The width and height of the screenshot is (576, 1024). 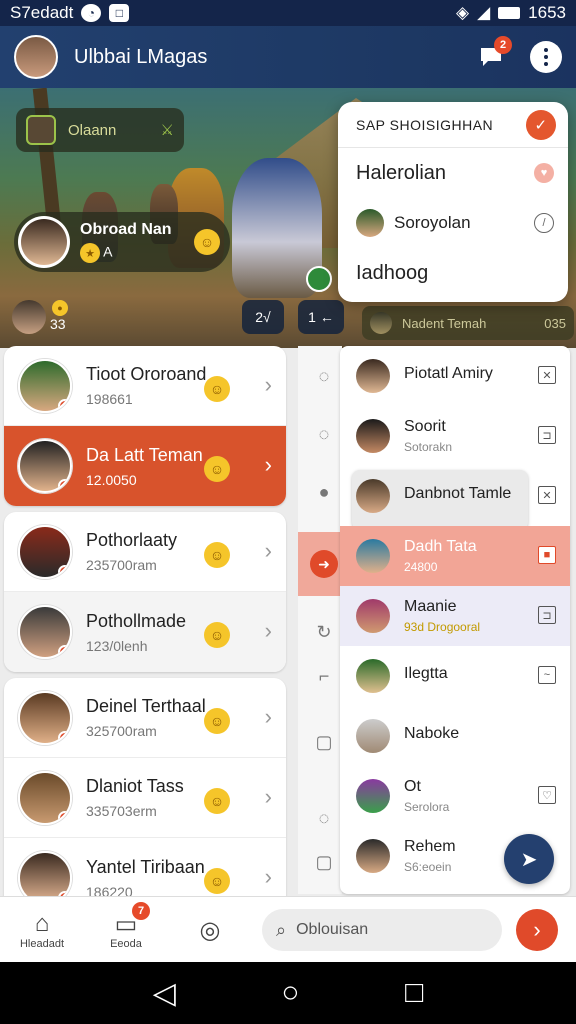 What do you see at coordinates (412, 786) in the screenshot?
I see `contact-name: Ot` at bounding box center [412, 786].